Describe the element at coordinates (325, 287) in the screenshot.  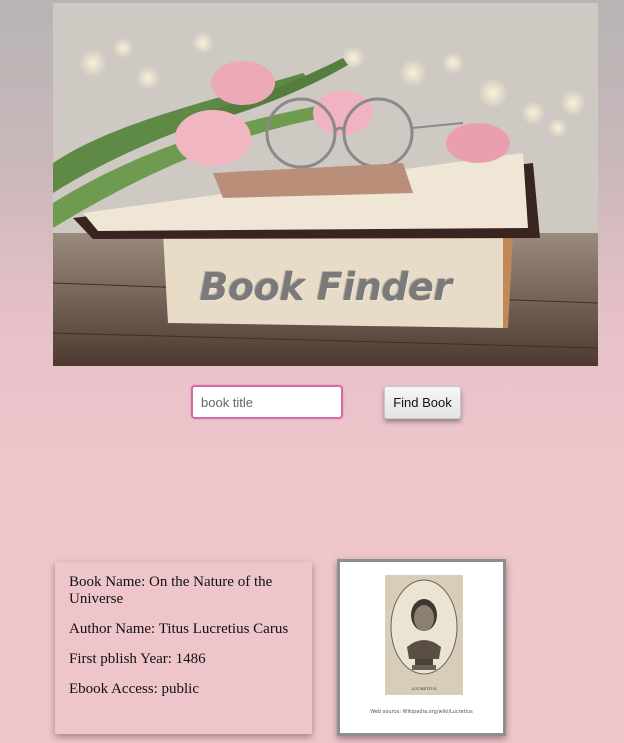
I see `hero-title: Book Finder` at that location.